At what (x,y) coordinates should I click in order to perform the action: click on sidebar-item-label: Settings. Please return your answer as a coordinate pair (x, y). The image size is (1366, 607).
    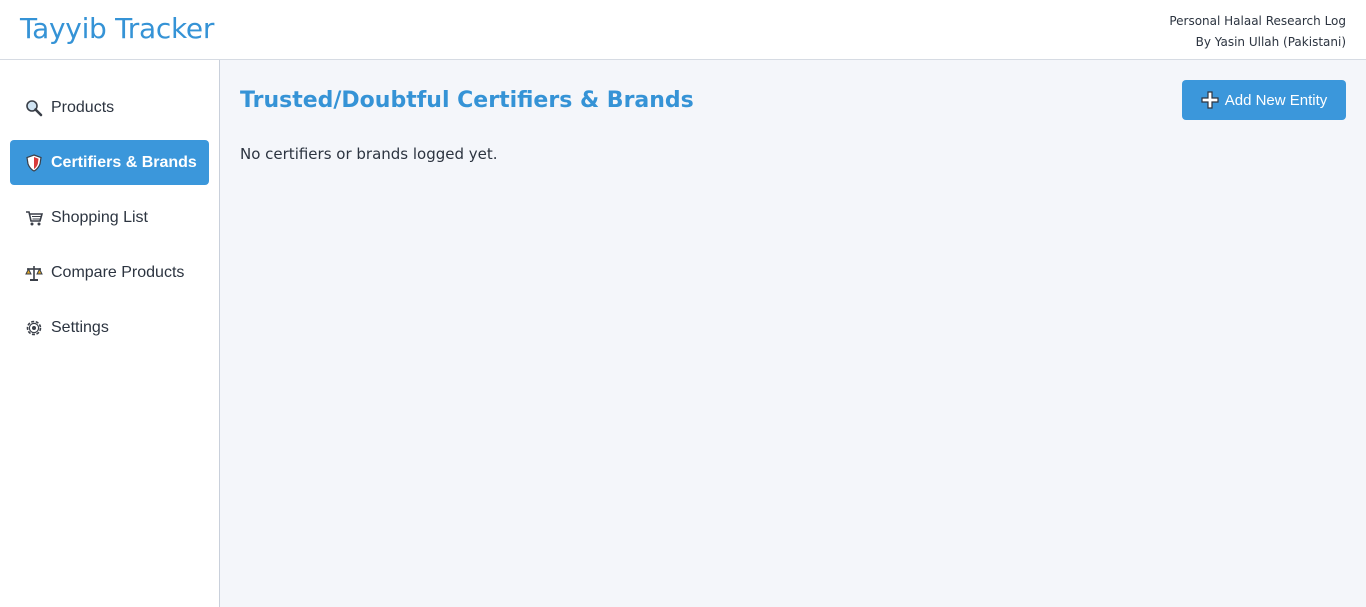
    Looking at the image, I should click on (80, 327).